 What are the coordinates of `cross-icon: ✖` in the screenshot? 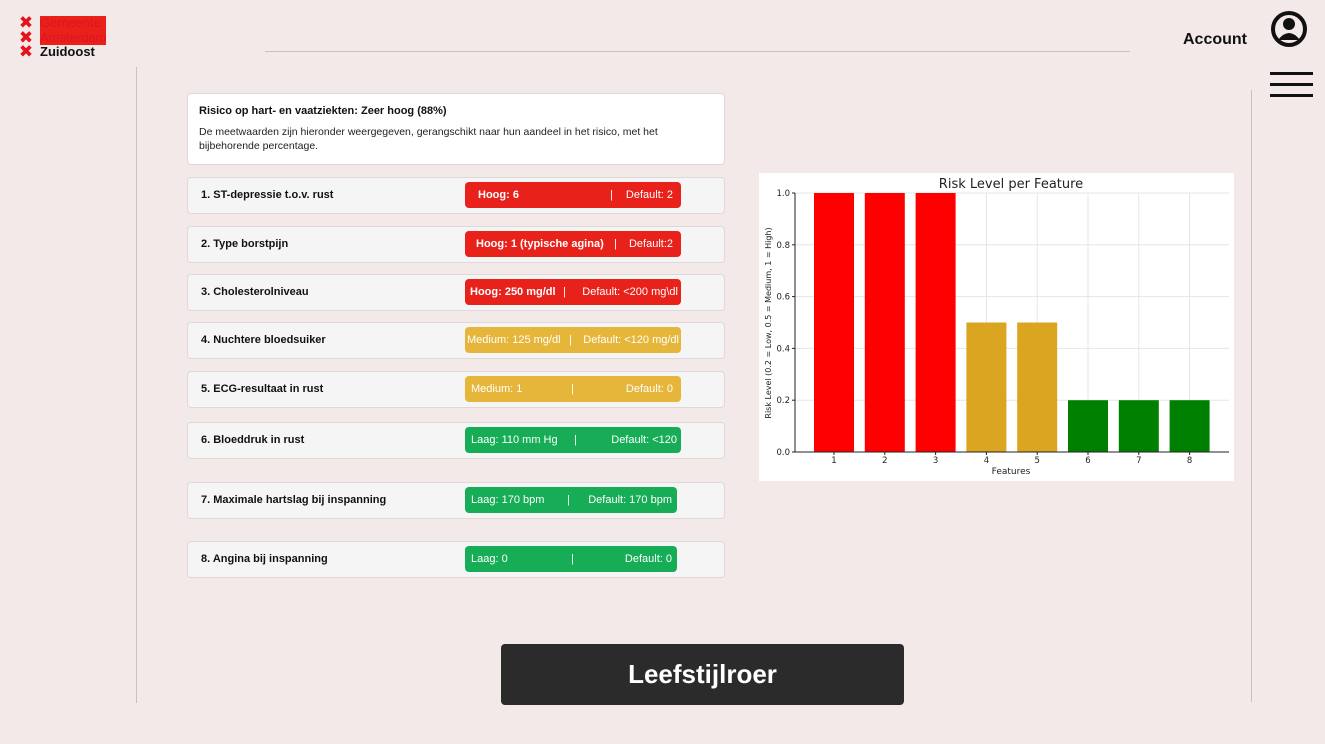 It's located at (26, 51).